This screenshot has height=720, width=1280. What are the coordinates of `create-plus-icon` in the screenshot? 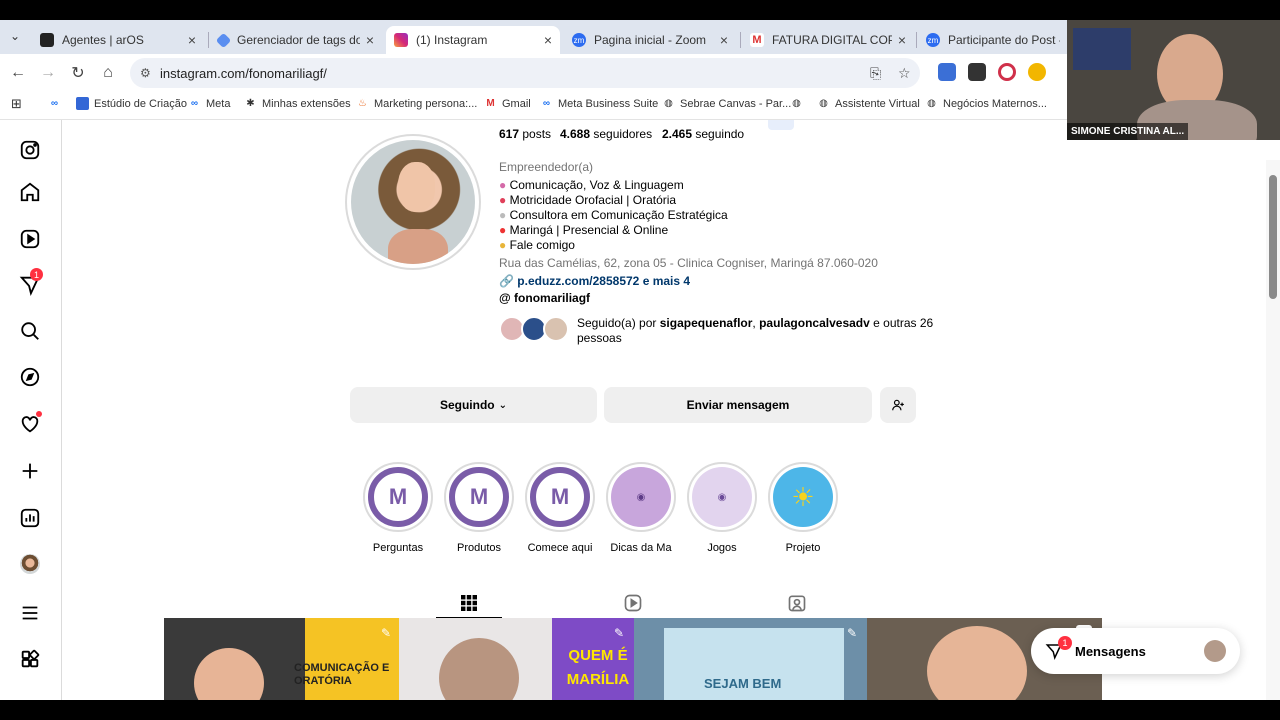 It's located at (30, 471).